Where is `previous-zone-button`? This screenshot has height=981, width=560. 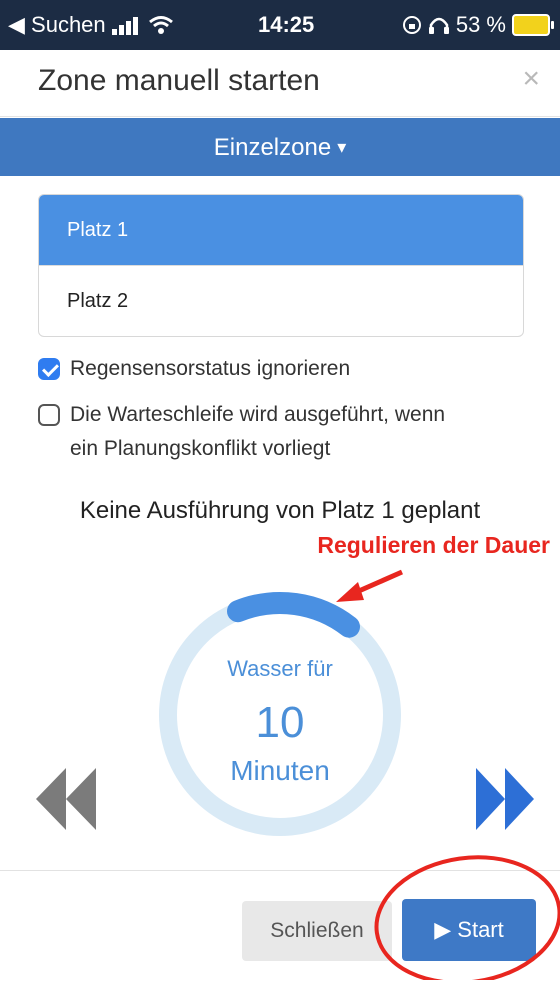 previous-zone-button is located at coordinates (66, 799).